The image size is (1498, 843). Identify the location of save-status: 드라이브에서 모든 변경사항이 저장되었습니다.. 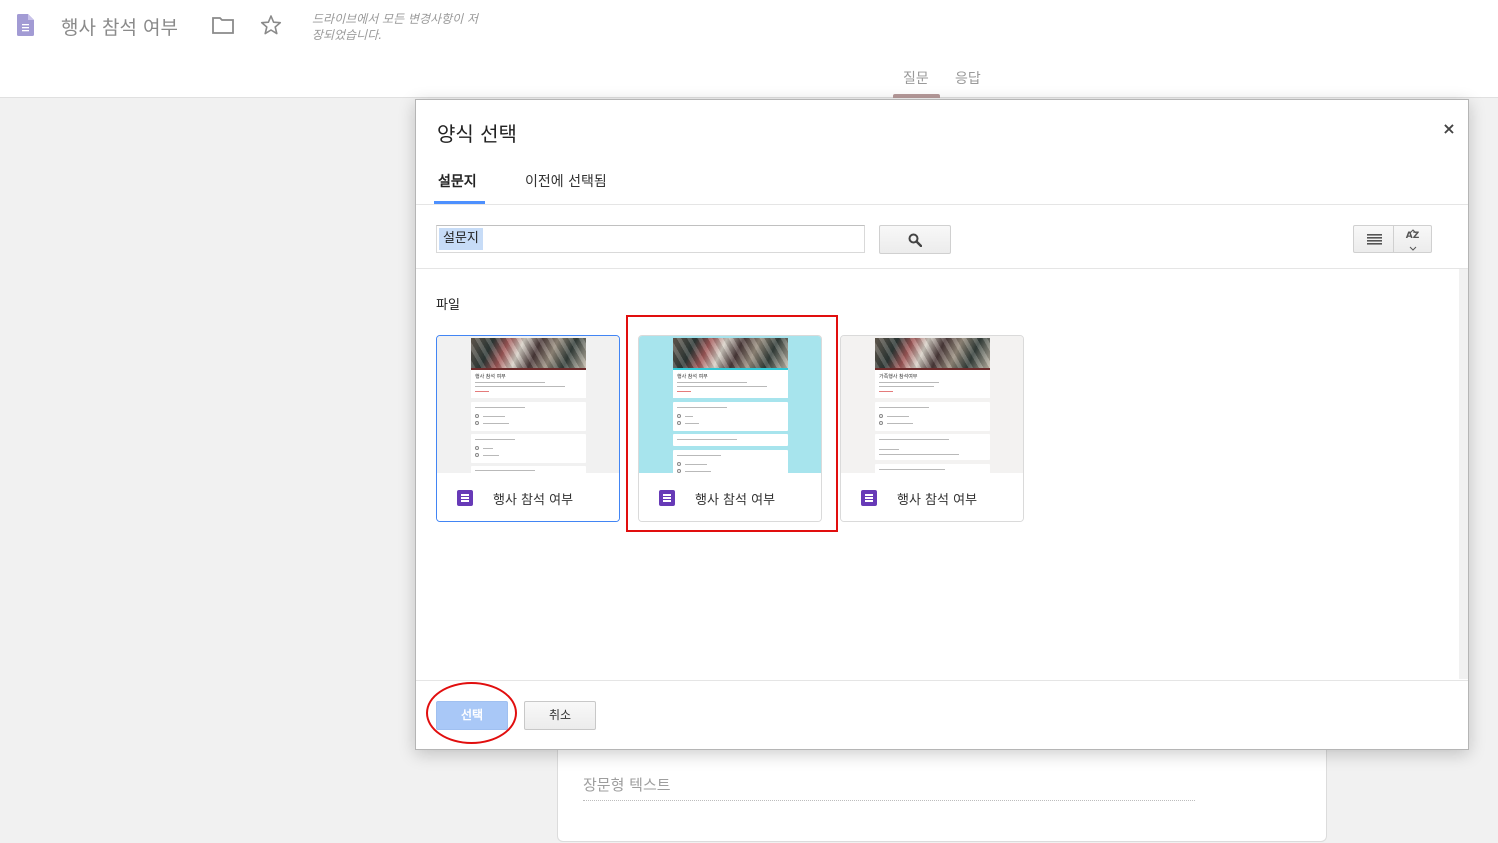
(395, 27).